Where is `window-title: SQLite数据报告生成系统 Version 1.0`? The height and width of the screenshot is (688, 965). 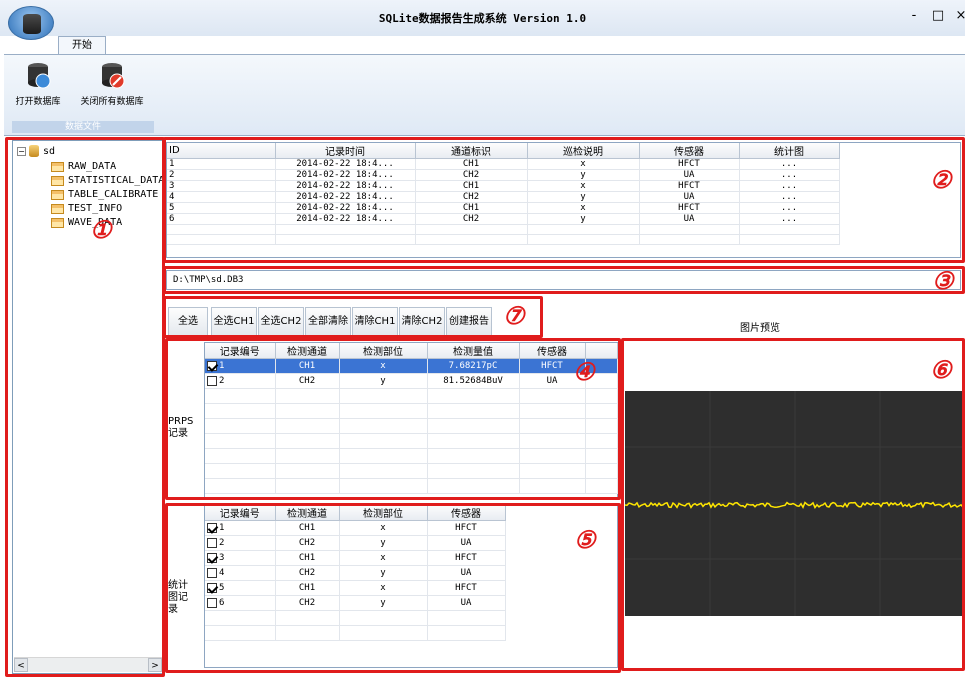
window-title: SQLite数据报告生成系统 Version 1.0 is located at coordinates (482, 18).